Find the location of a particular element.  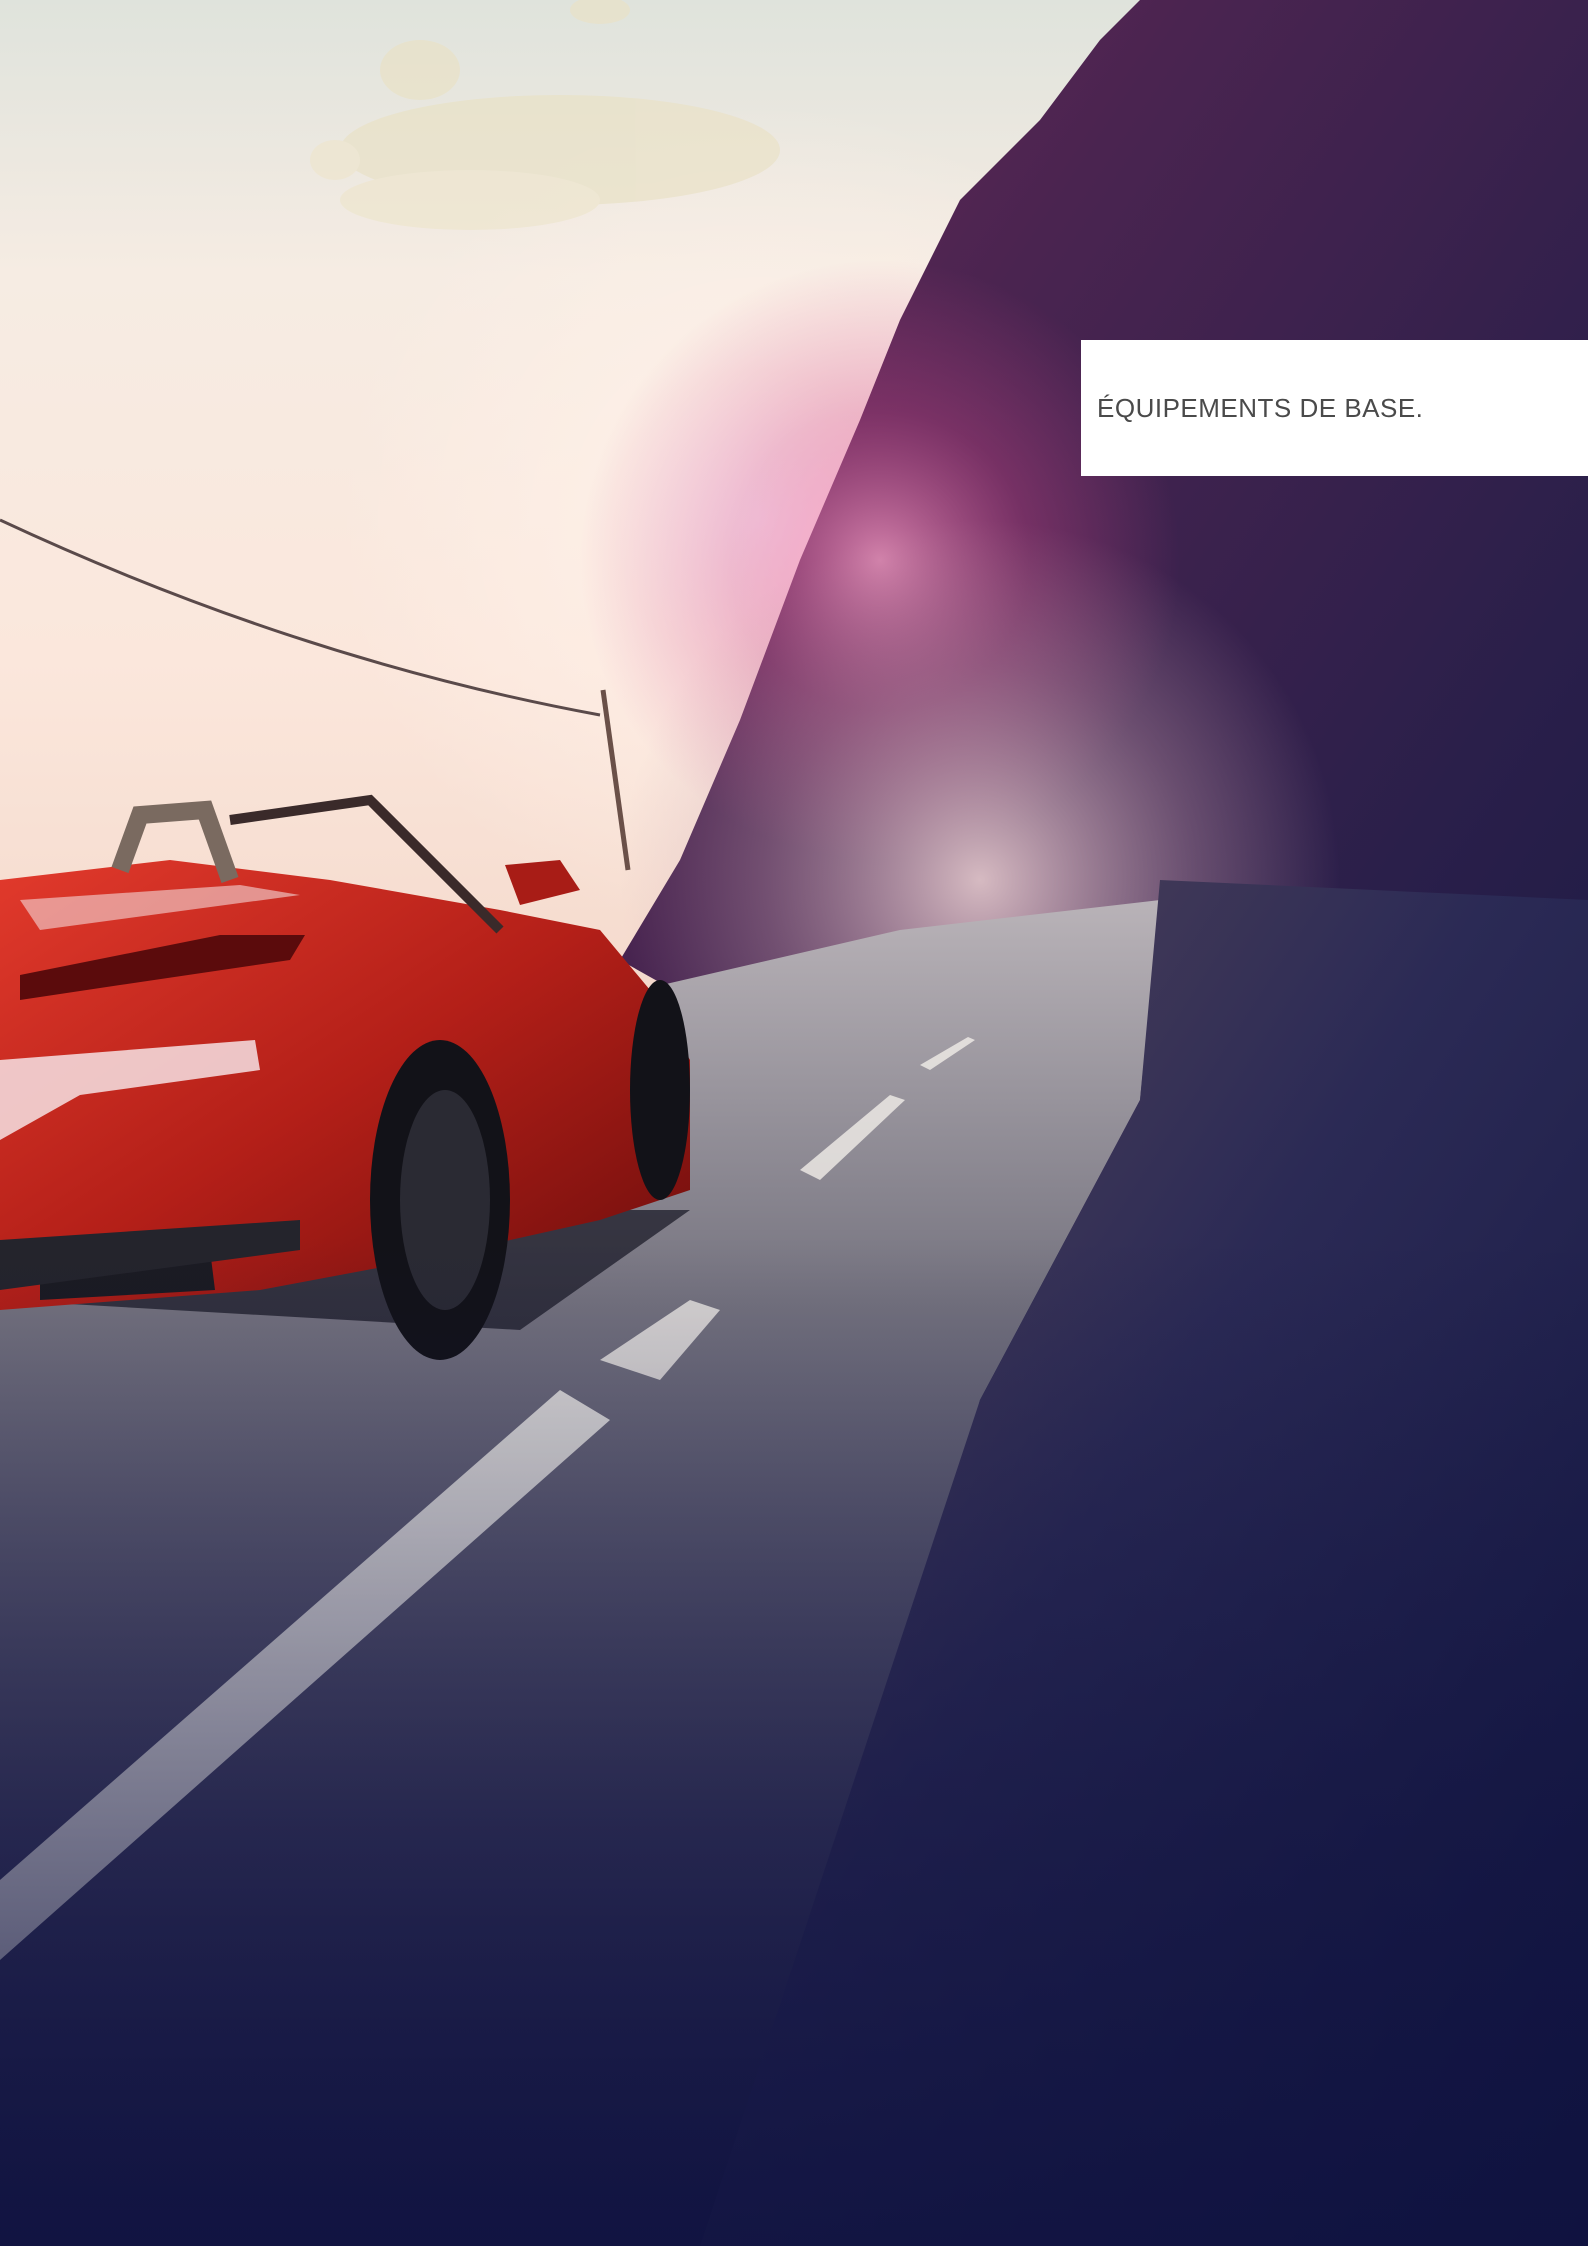

section-title: ÉQUIPEMENTS DE BASE. is located at coordinates (1260, 407).